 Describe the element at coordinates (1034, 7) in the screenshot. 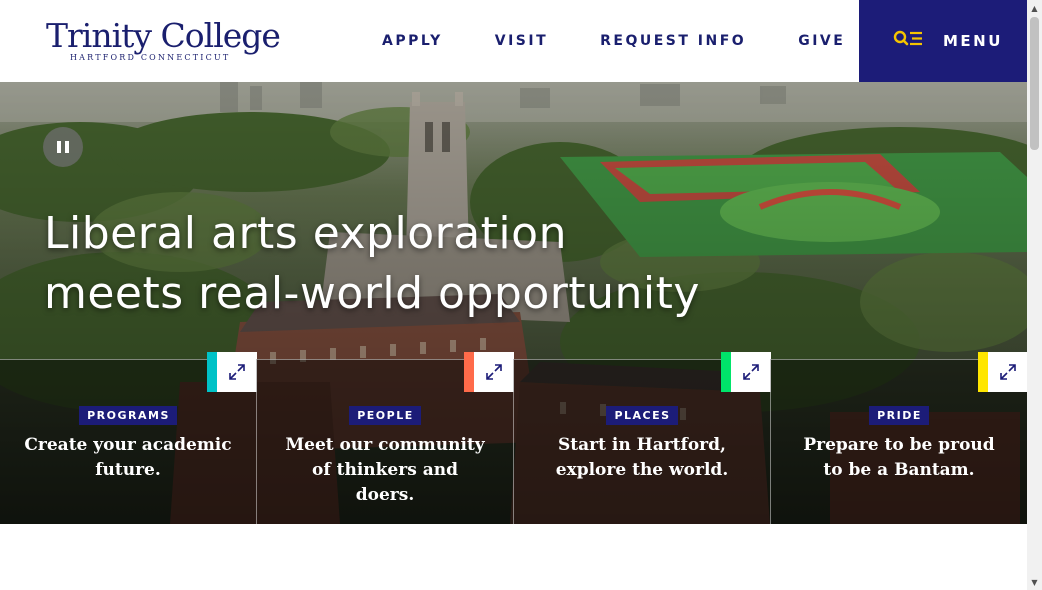

I see `scroll-up-arrow-icon: ▲` at that location.